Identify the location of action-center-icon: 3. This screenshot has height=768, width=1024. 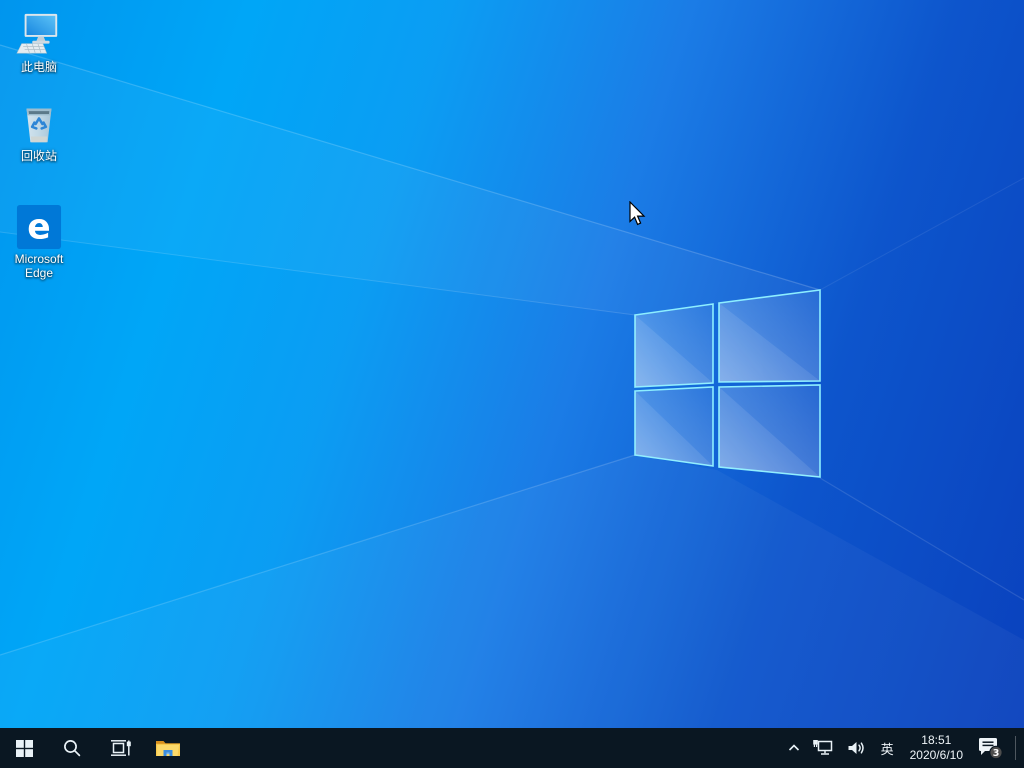
(991, 749).